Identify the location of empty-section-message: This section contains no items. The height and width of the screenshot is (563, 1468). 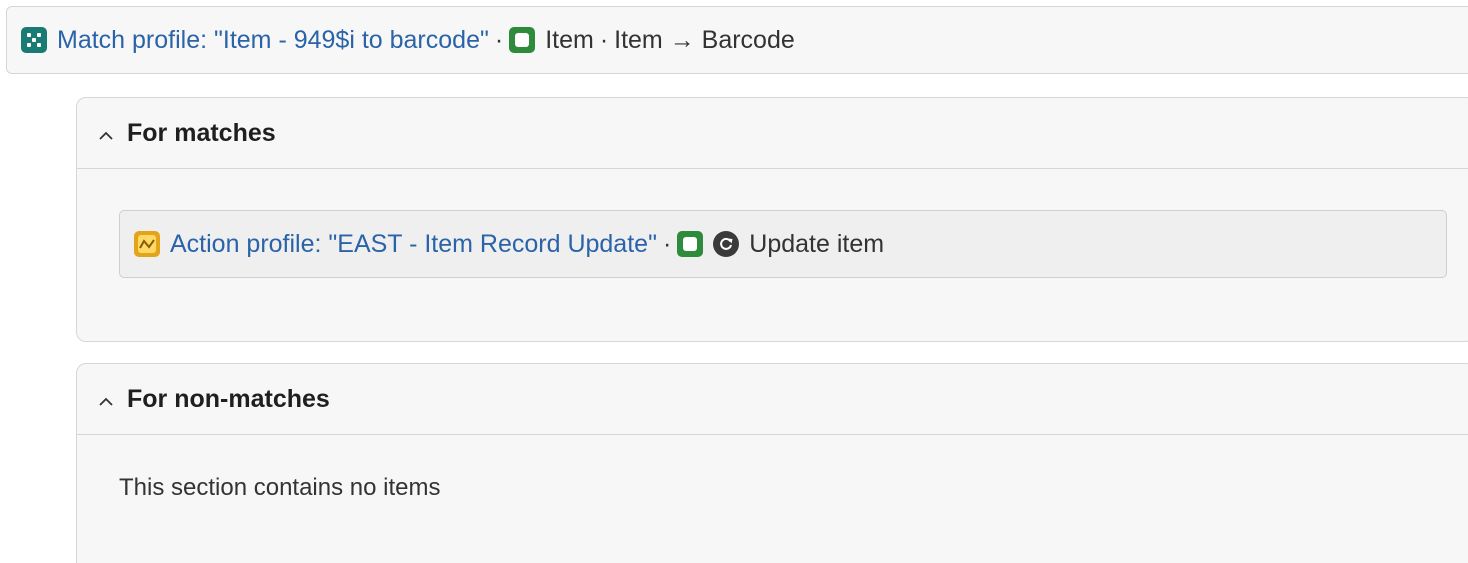
(280, 487).